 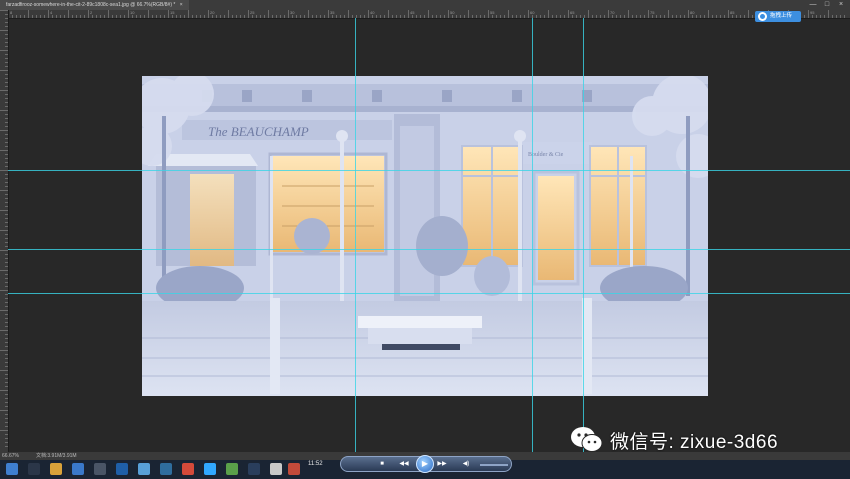 I want to click on wechat-watermark: 微信号: zixue-3d66, so click(x=674, y=440).